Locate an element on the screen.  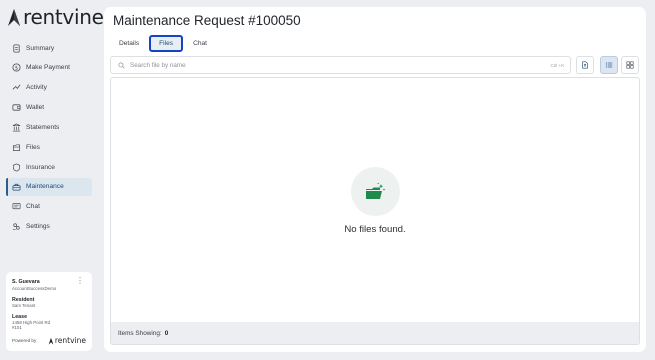
list-view-button is located at coordinates (609, 65).